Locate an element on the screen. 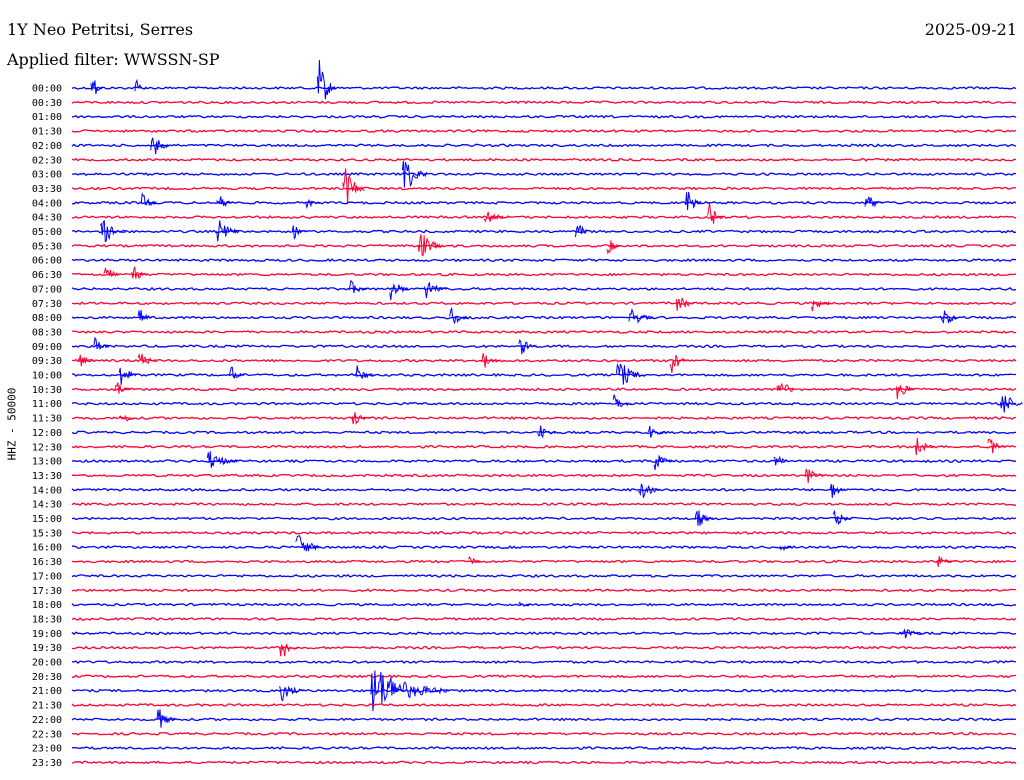 The width and height of the screenshot is (1024, 780). row-time-label: 15:30 is located at coordinates (47, 533).